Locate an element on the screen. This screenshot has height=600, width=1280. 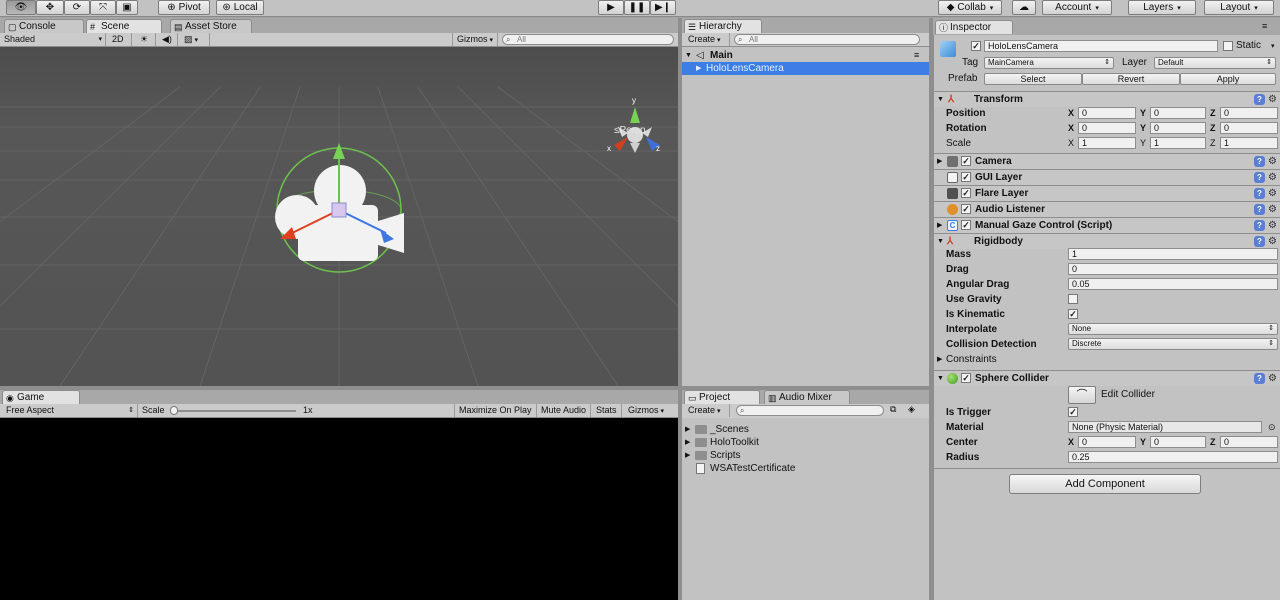
sphere-collider-enabled-checkbox: ✓ is located at coordinates (966, 378).